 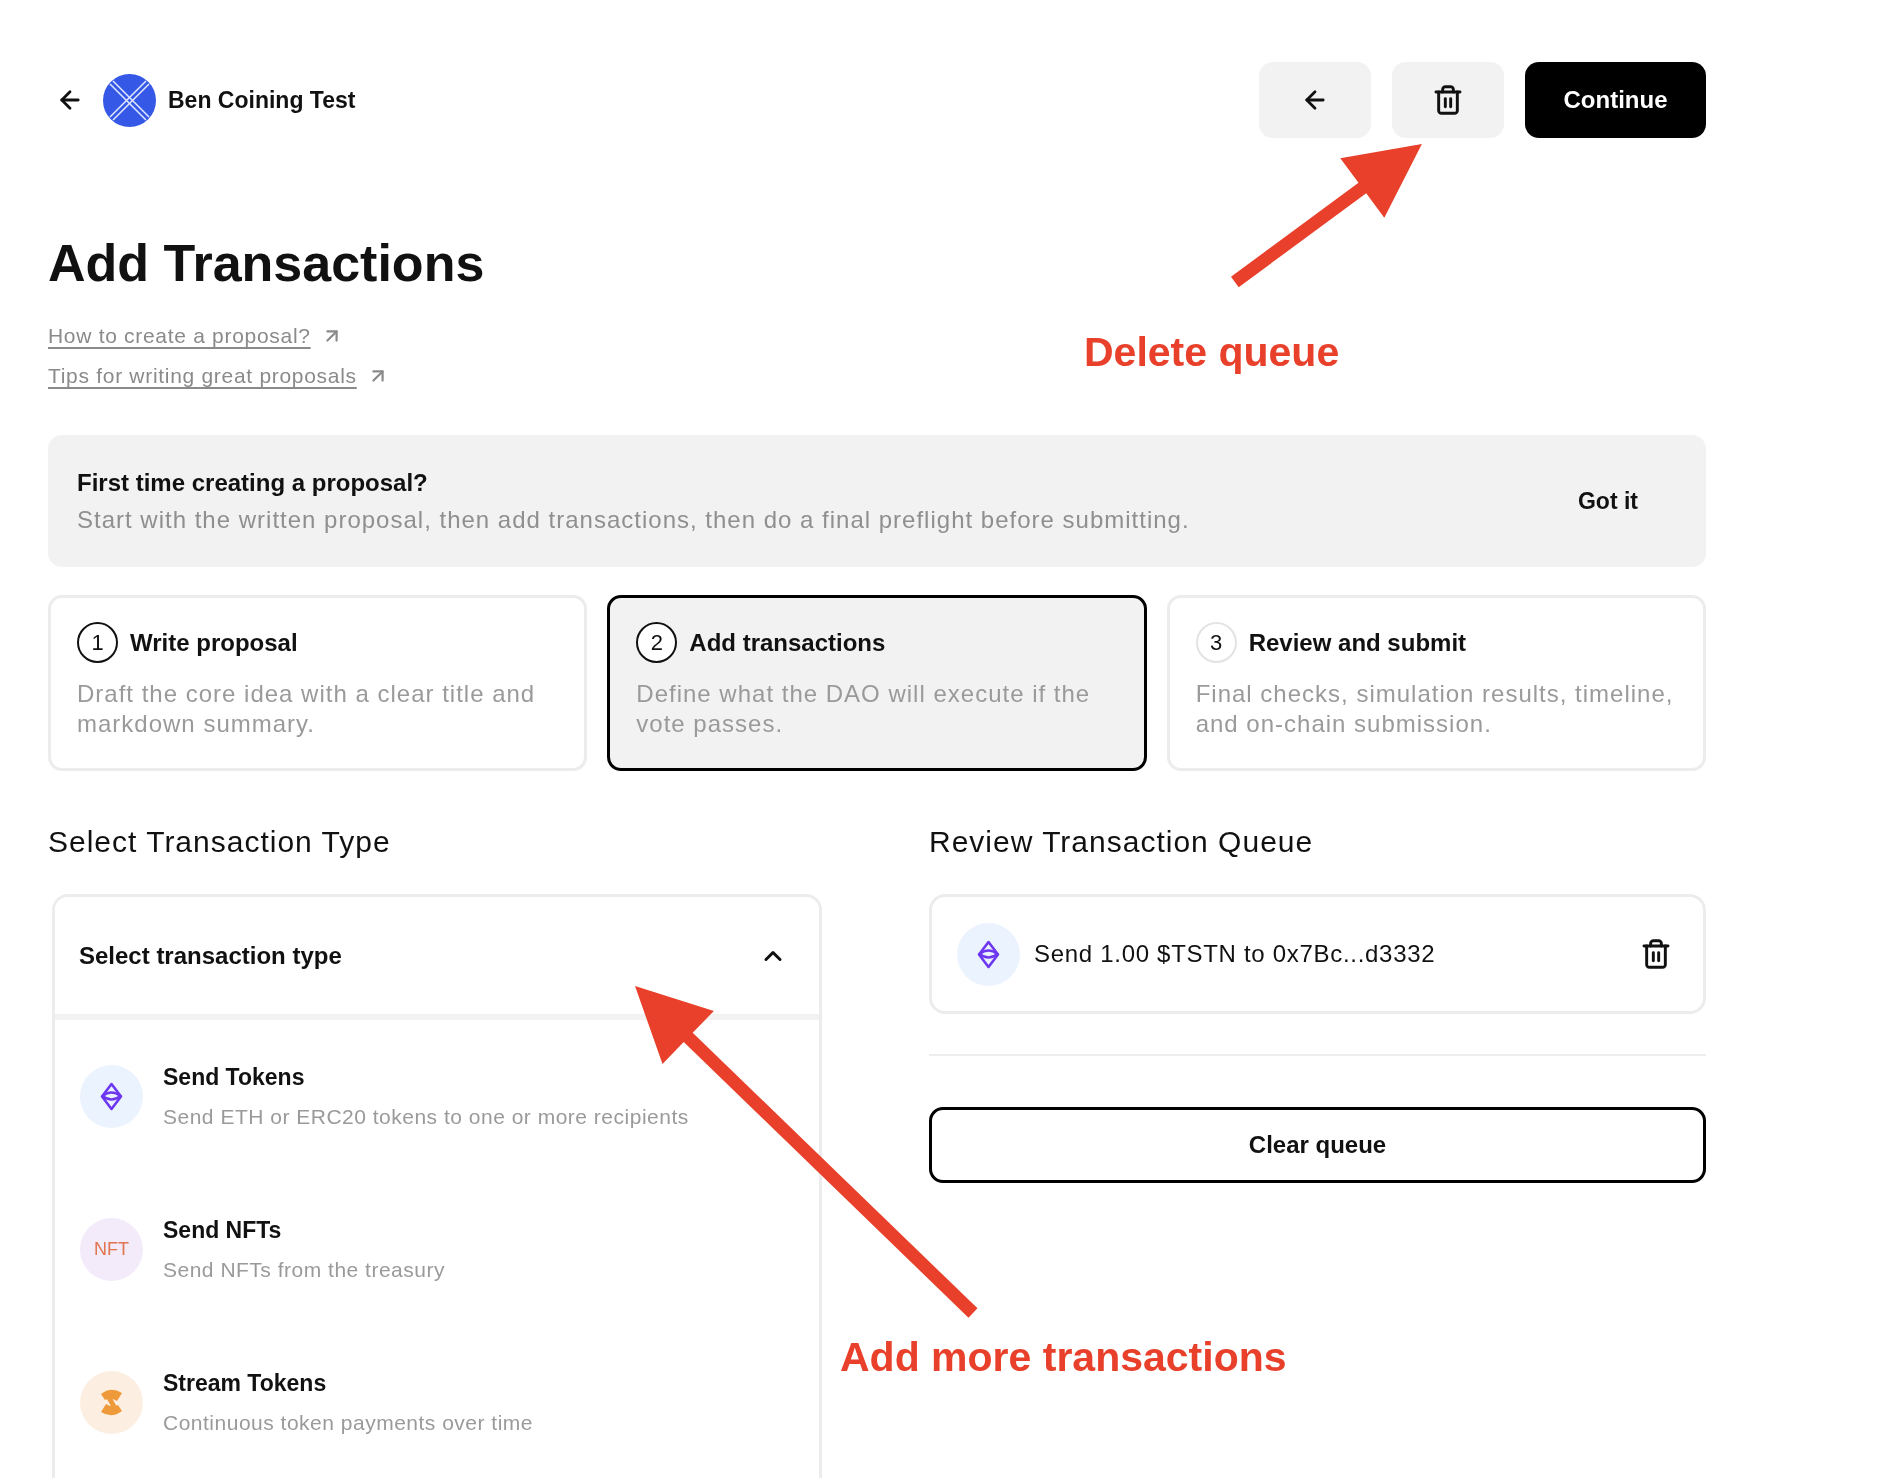 What do you see at coordinates (304, 1269) in the screenshot?
I see `option-description: Send NFTs from the treasury` at bounding box center [304, 1269].